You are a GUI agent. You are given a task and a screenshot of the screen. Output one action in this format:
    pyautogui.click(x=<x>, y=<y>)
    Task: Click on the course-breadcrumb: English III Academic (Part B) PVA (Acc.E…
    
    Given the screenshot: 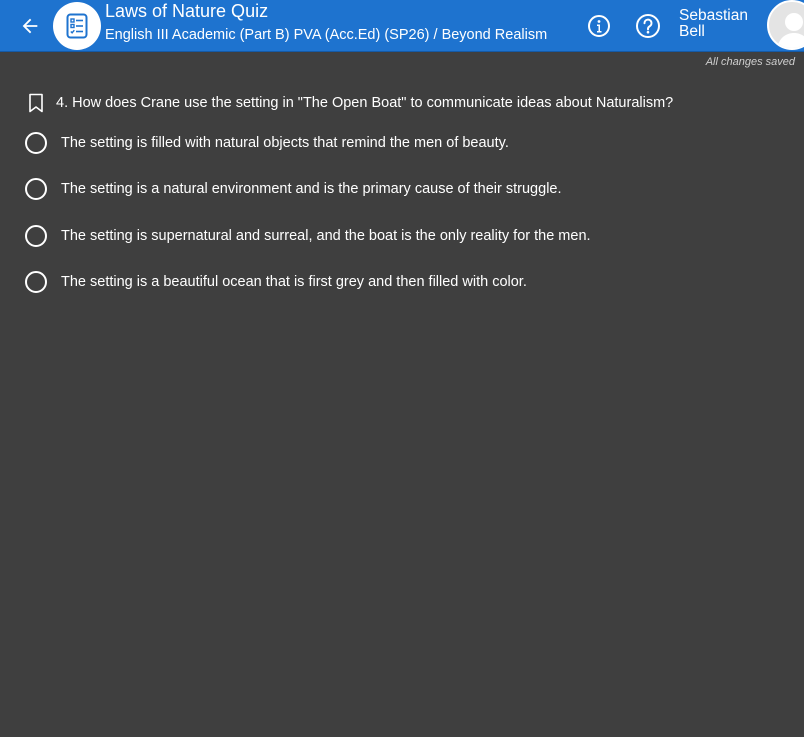 What is the action you would take?
    pyautogui.click(x=326, y=35)
    